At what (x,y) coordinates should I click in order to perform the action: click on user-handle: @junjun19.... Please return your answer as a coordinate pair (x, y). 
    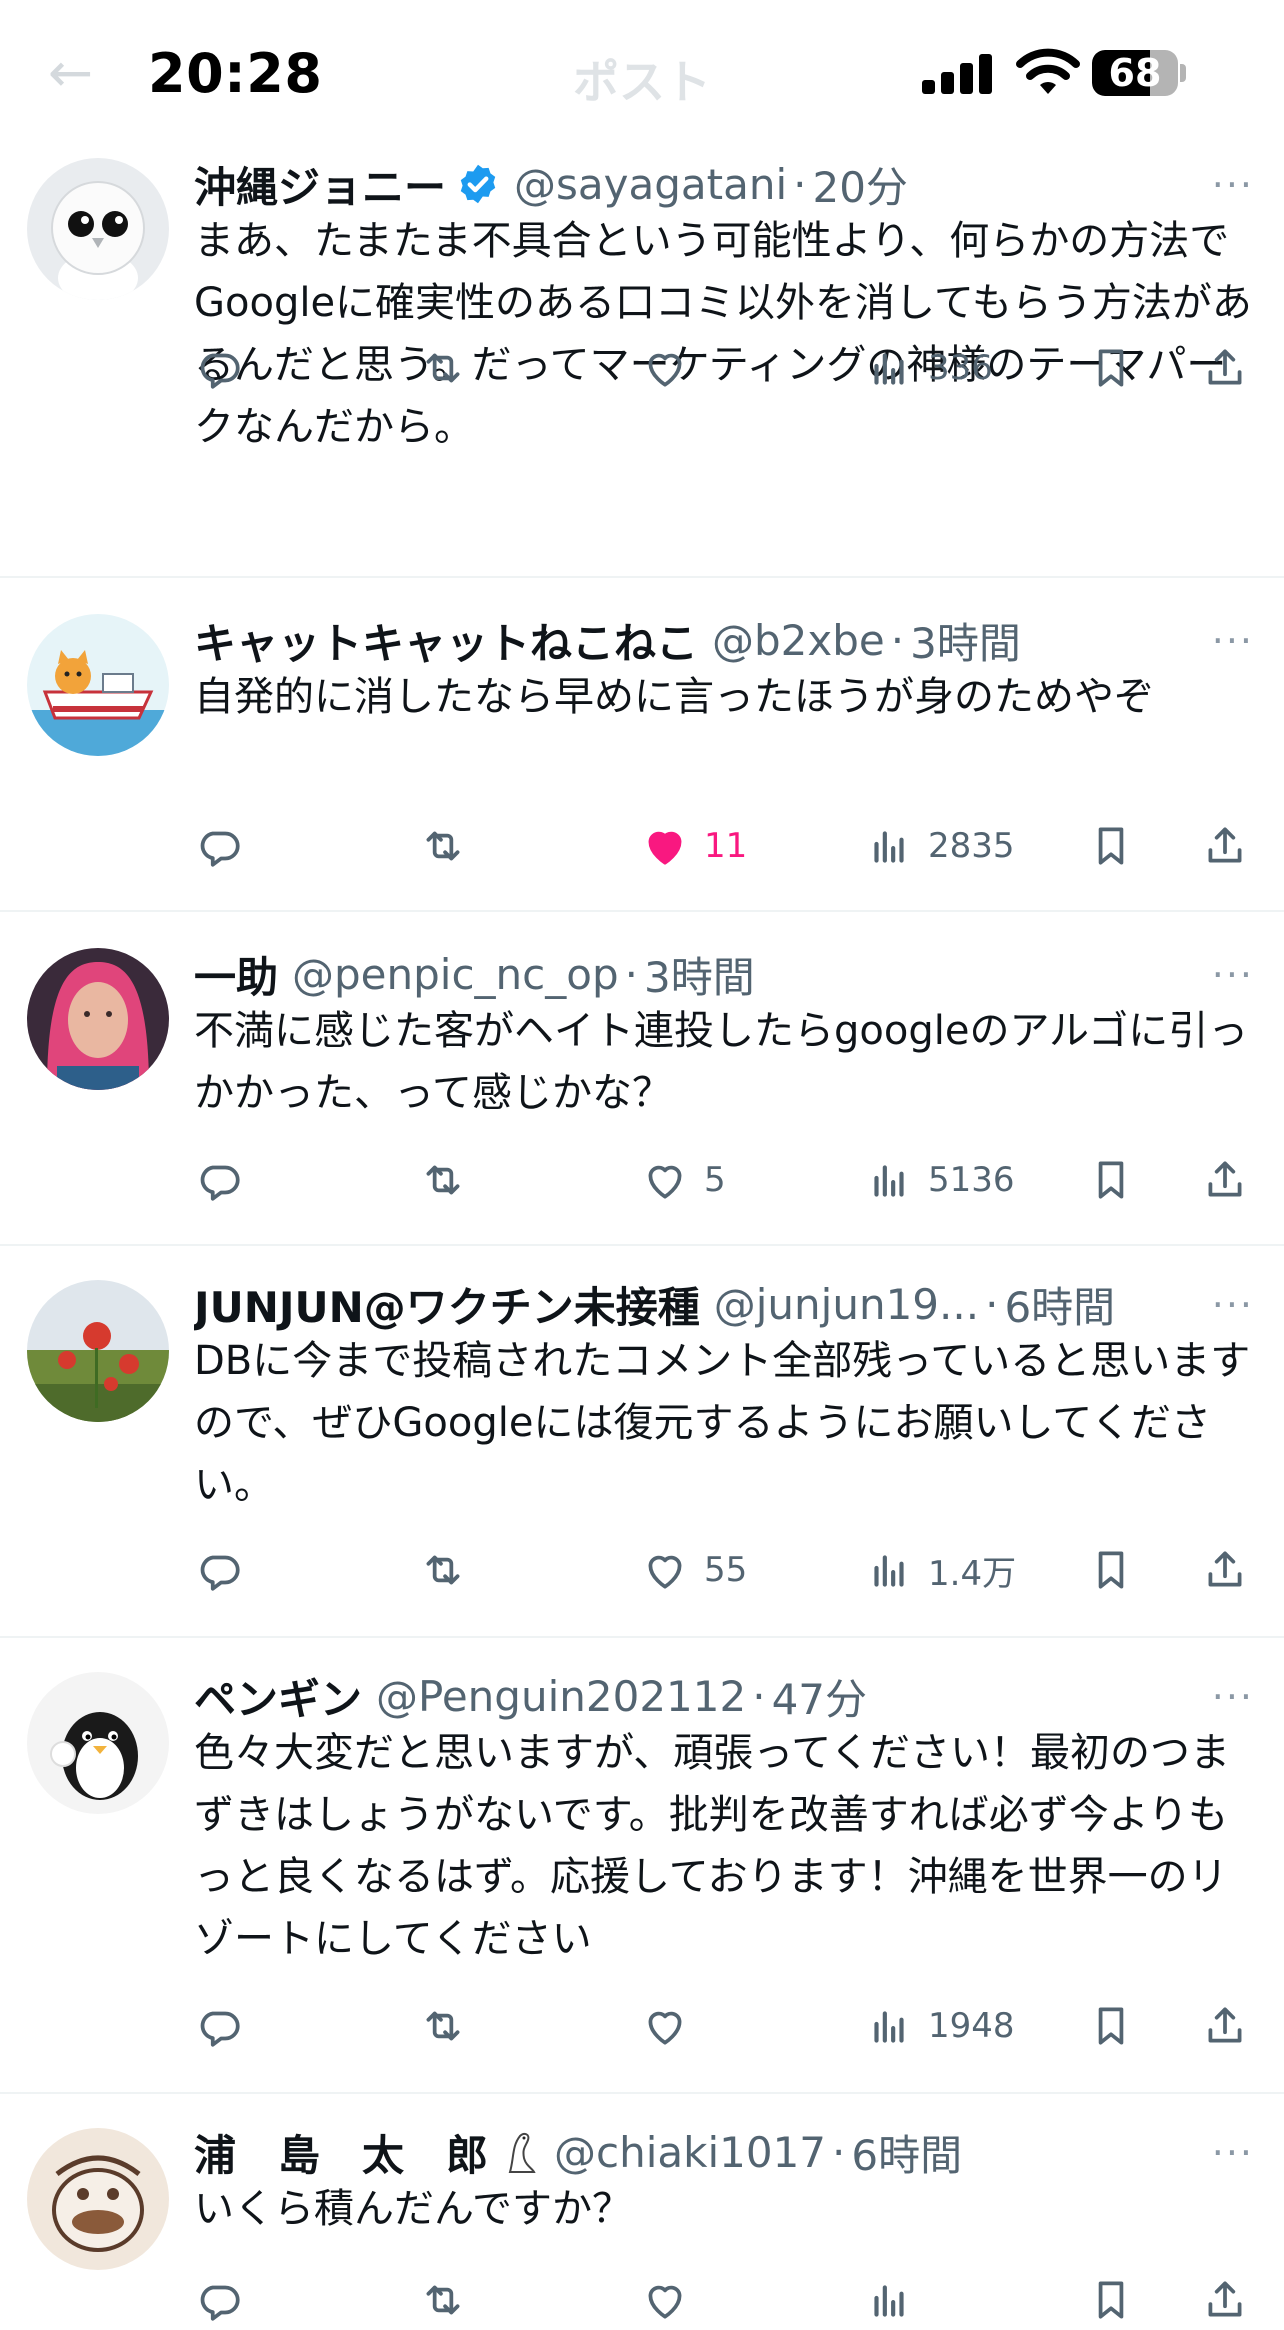
    Looking at the image, I should click on (846, 1304).